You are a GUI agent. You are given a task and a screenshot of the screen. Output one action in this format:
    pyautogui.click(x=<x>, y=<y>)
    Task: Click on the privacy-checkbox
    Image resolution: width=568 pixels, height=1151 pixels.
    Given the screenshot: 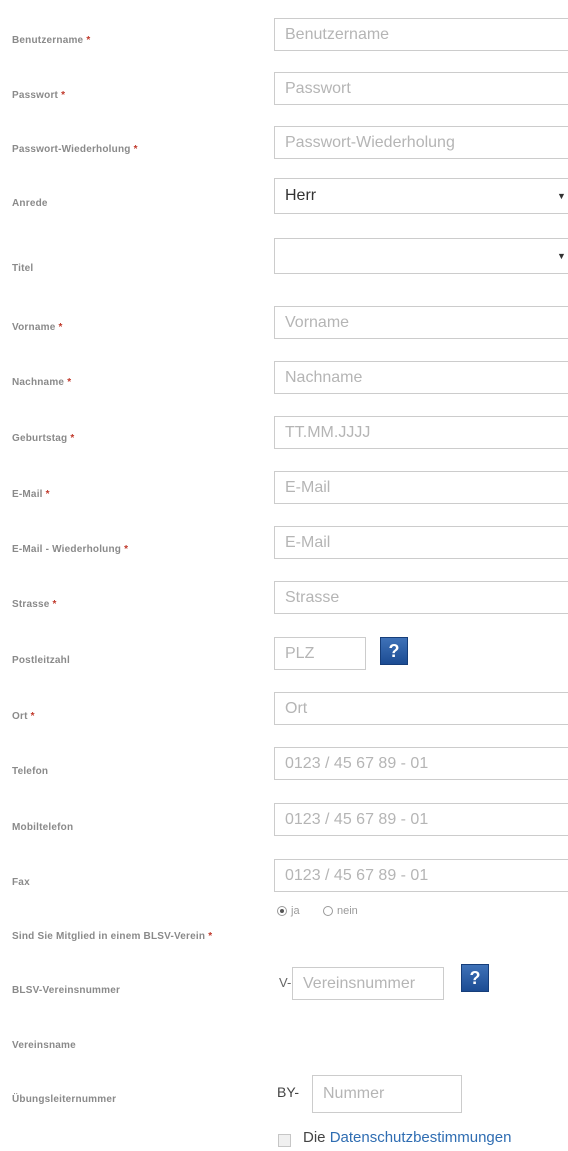 What is the action you would take?
    pyautogui.click(x=284, y=1140)
    